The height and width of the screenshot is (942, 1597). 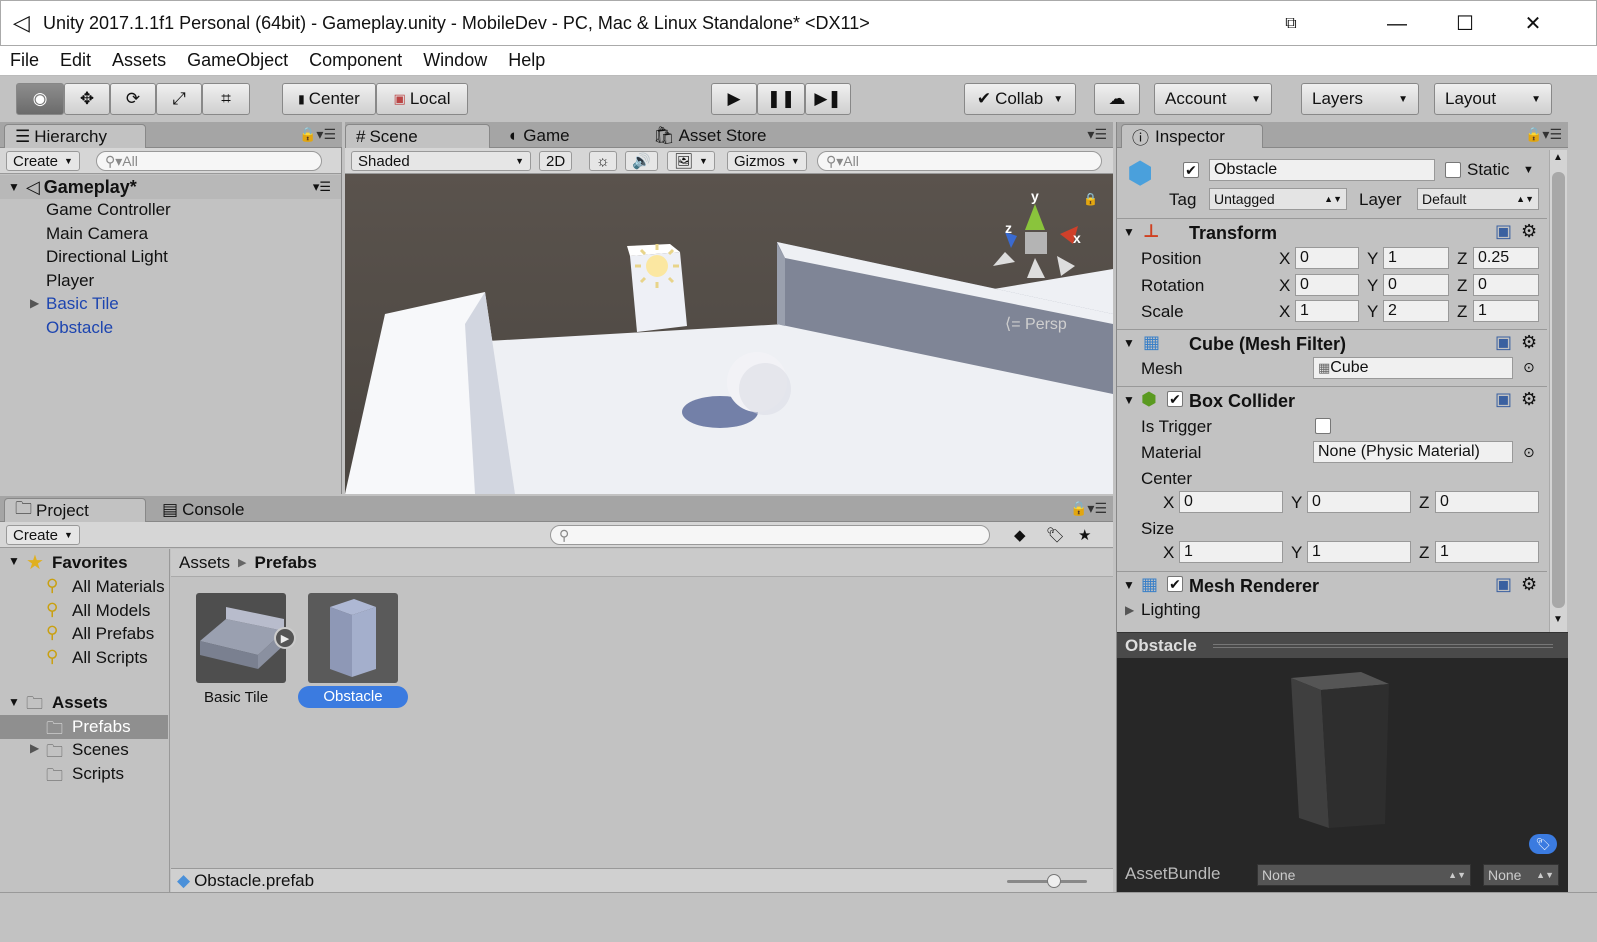 What do you see at coordinates (237, 60) in the screenshot?
I see `menu-gameobject: GameObject` at bounding box center [237, 60].